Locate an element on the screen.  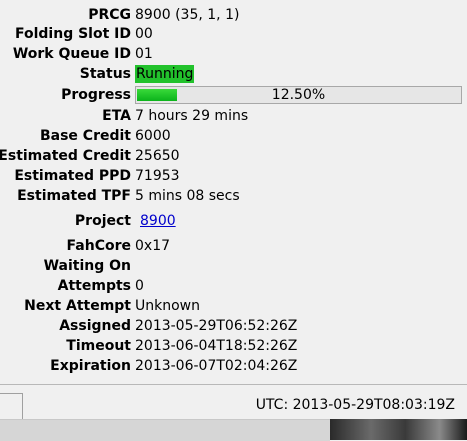
estimated-credit-label: Estimated Credit is located at coordinates (65, 156).